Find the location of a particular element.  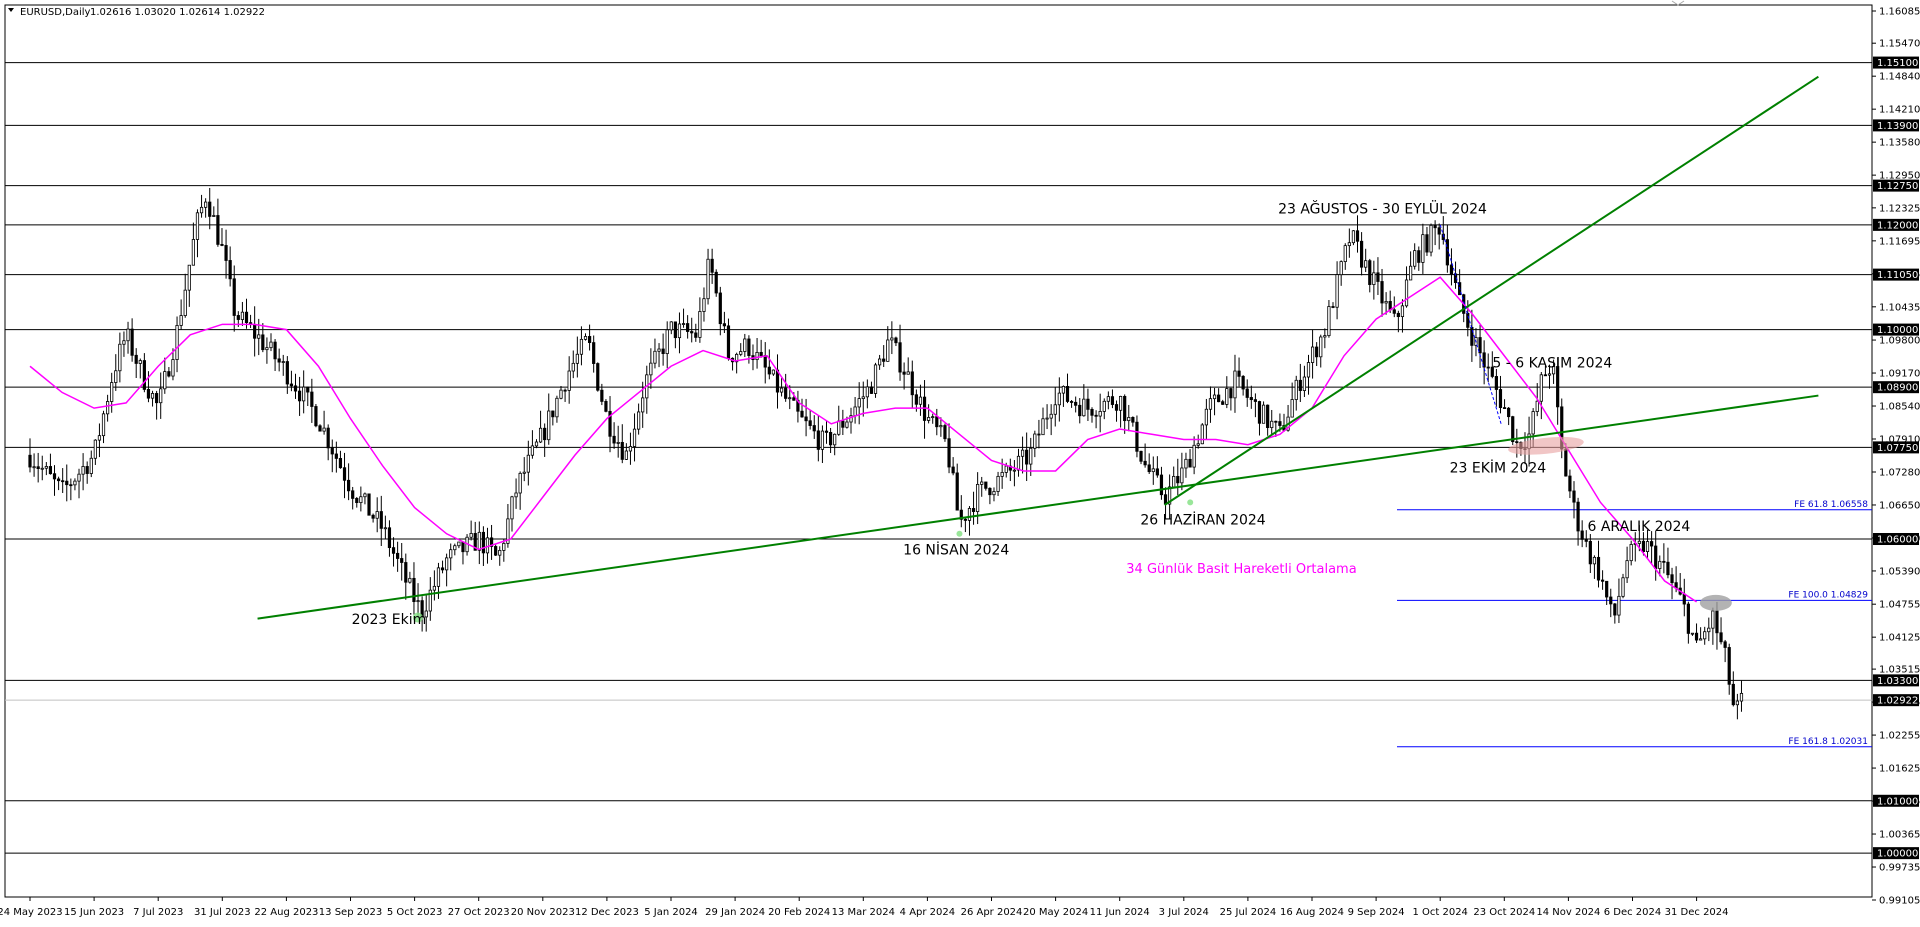

price-tick-label: 1.13580 is located at coordinates (1899, 143).